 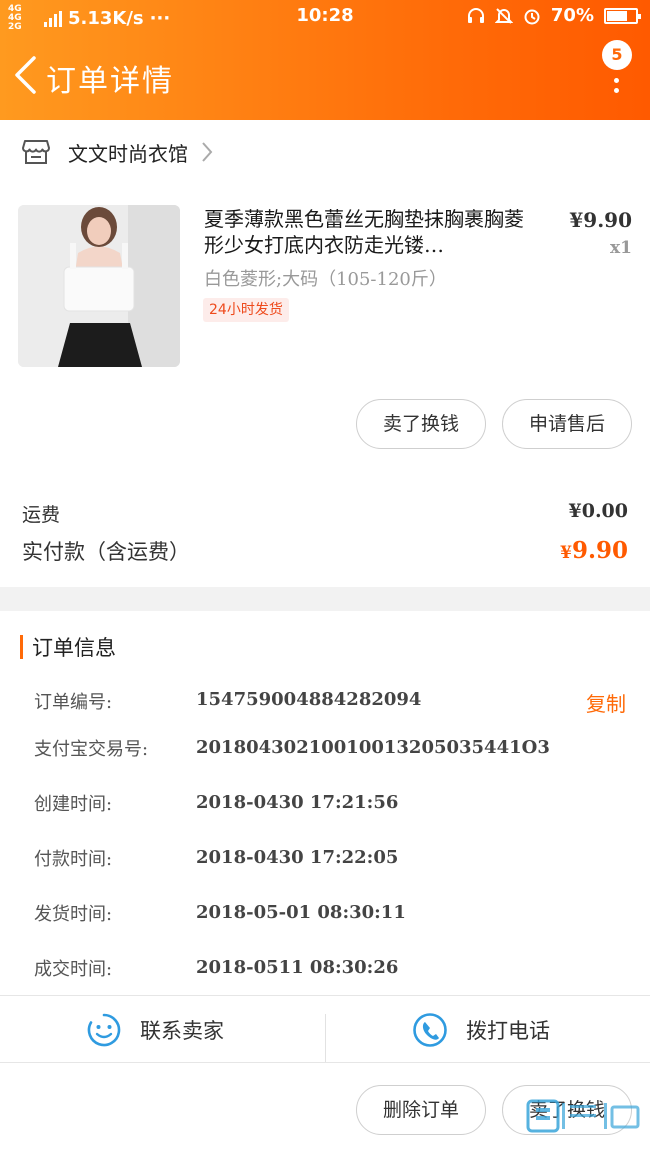 I want to click on completed-time-label: 成交时间:, so click(x=73, y=969).